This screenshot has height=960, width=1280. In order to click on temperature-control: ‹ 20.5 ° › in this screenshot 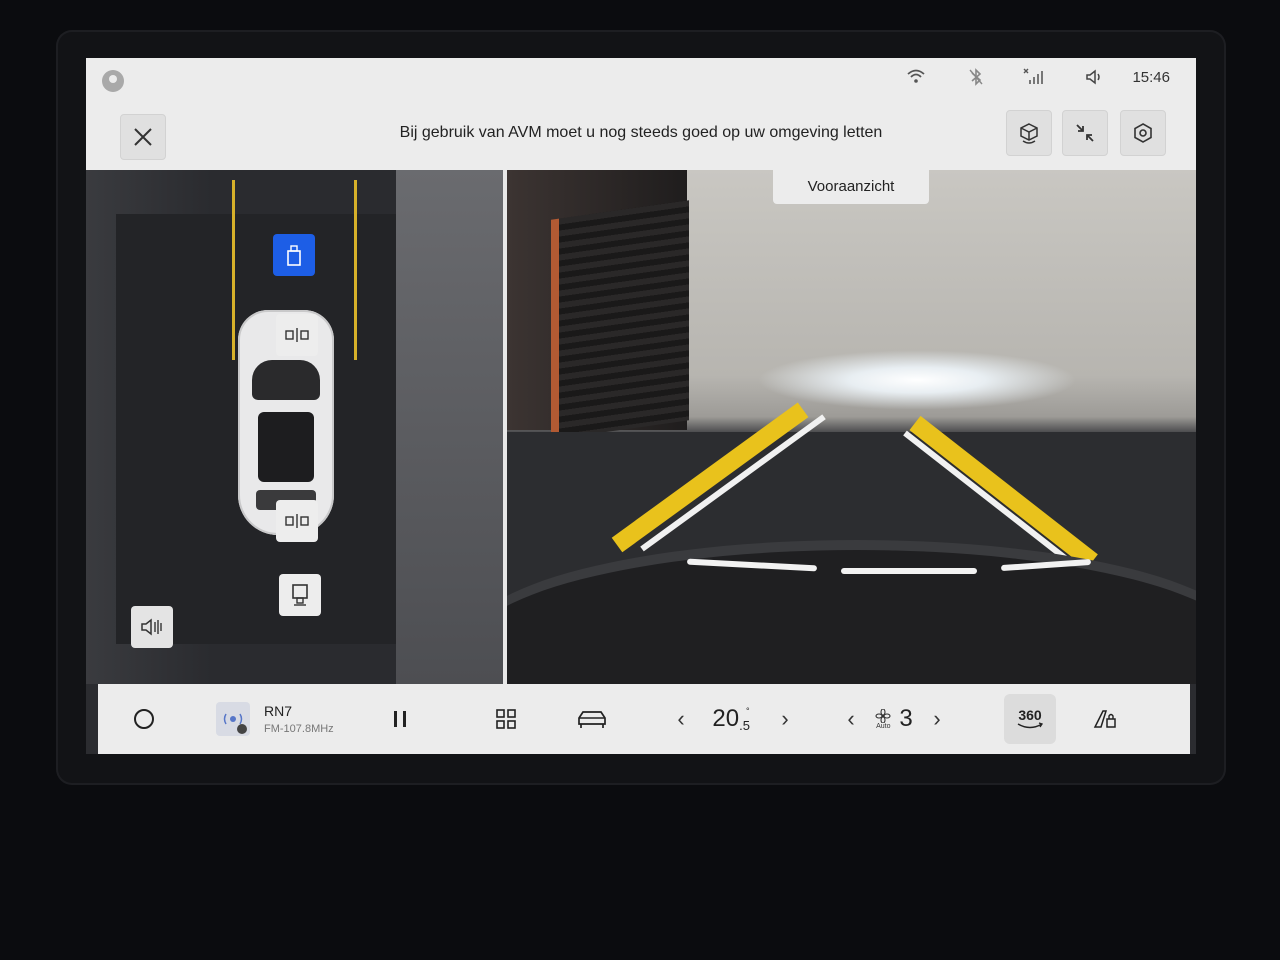, I will do `click(733, 719)`.